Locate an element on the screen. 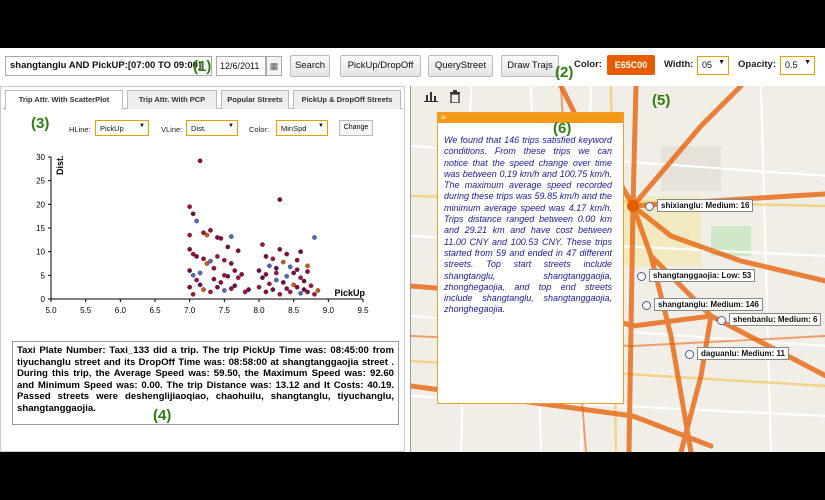 The image size is (825, 500). y-tick-label: 25 is located at coordinates (40, 181).